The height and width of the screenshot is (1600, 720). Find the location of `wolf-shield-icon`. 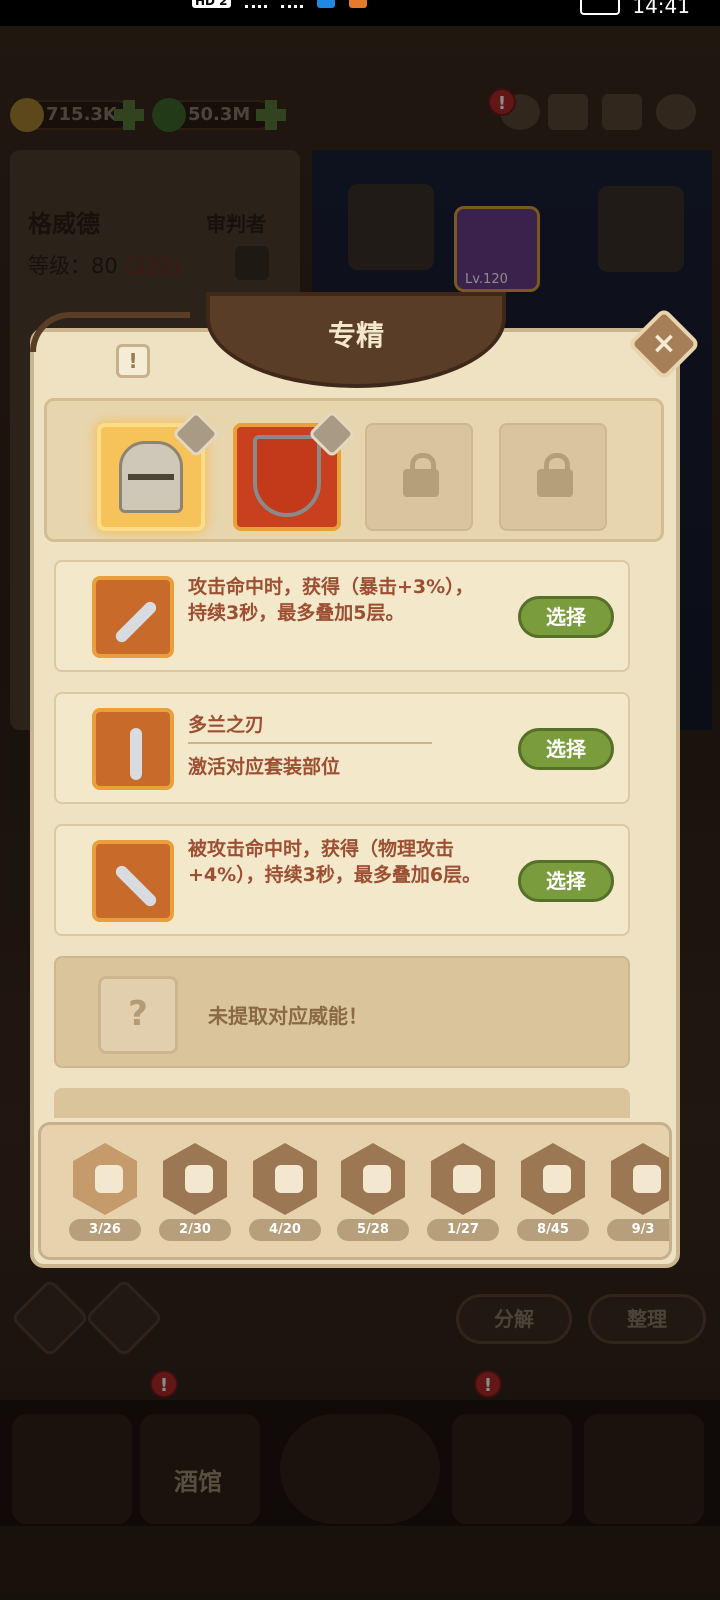

wolf-shield-icon is located at coordinates (287, 476).